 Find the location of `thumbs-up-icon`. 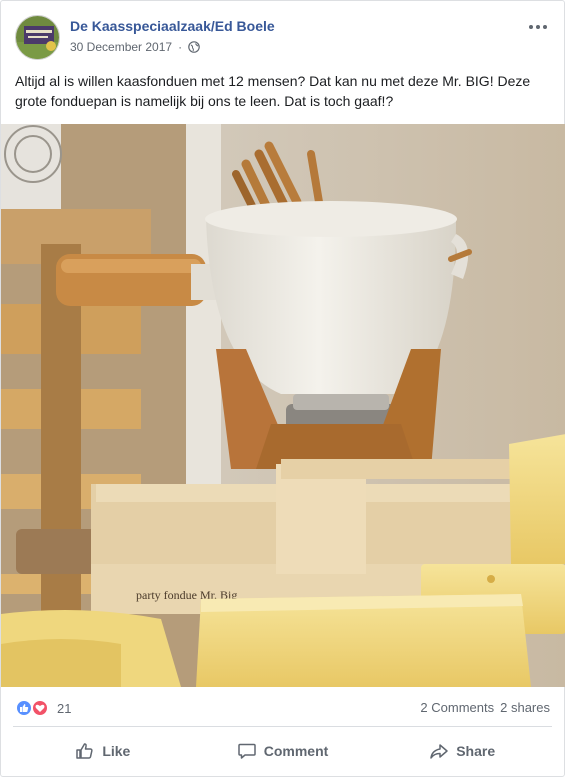

thumbs-up-icon is located at coordinates (84, 751).